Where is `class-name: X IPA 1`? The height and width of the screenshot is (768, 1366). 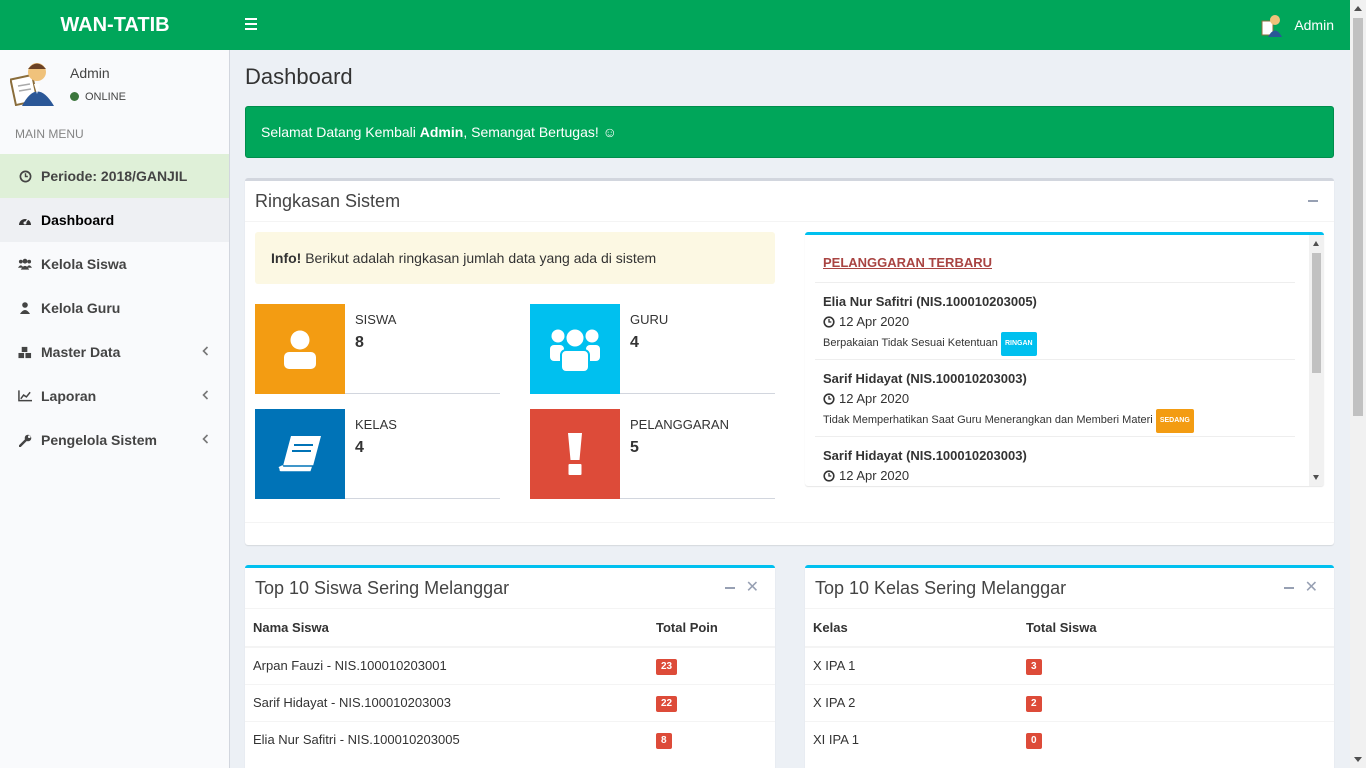 class-name: X IPA 1 is located at coordinates (911, 665).